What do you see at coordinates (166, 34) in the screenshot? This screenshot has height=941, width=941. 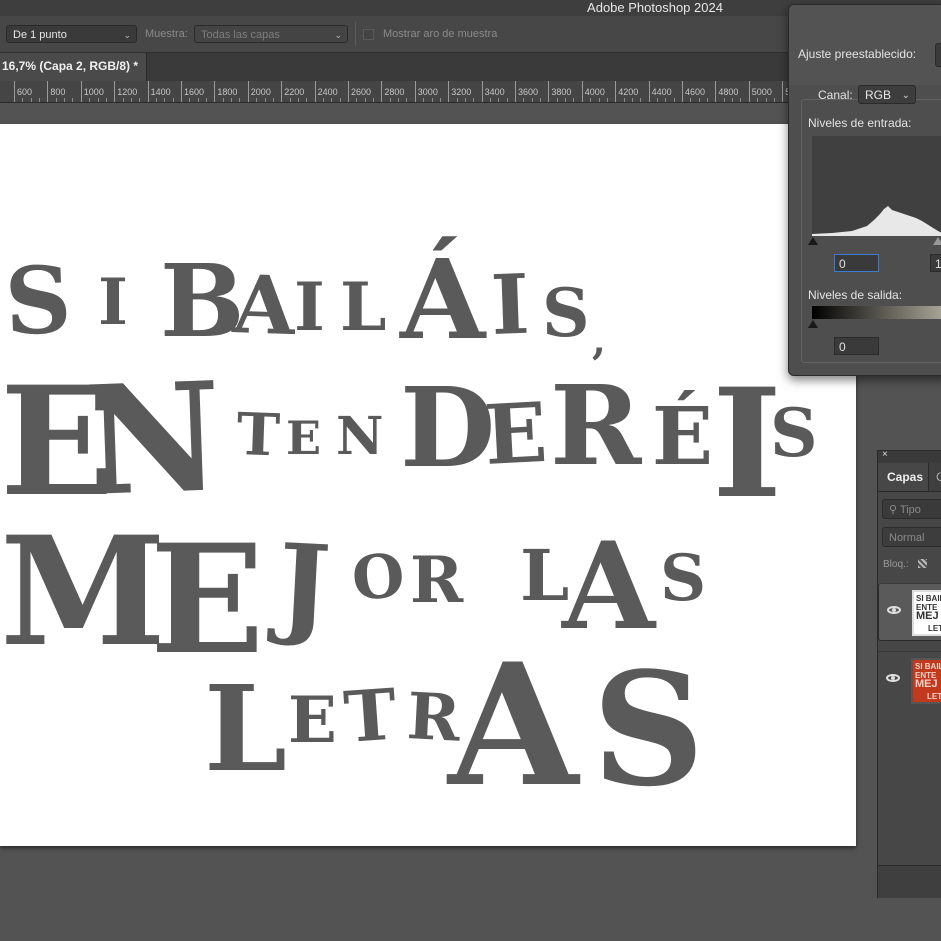 I see `sample-label: Muestra:` at bounding box center [166, 34].